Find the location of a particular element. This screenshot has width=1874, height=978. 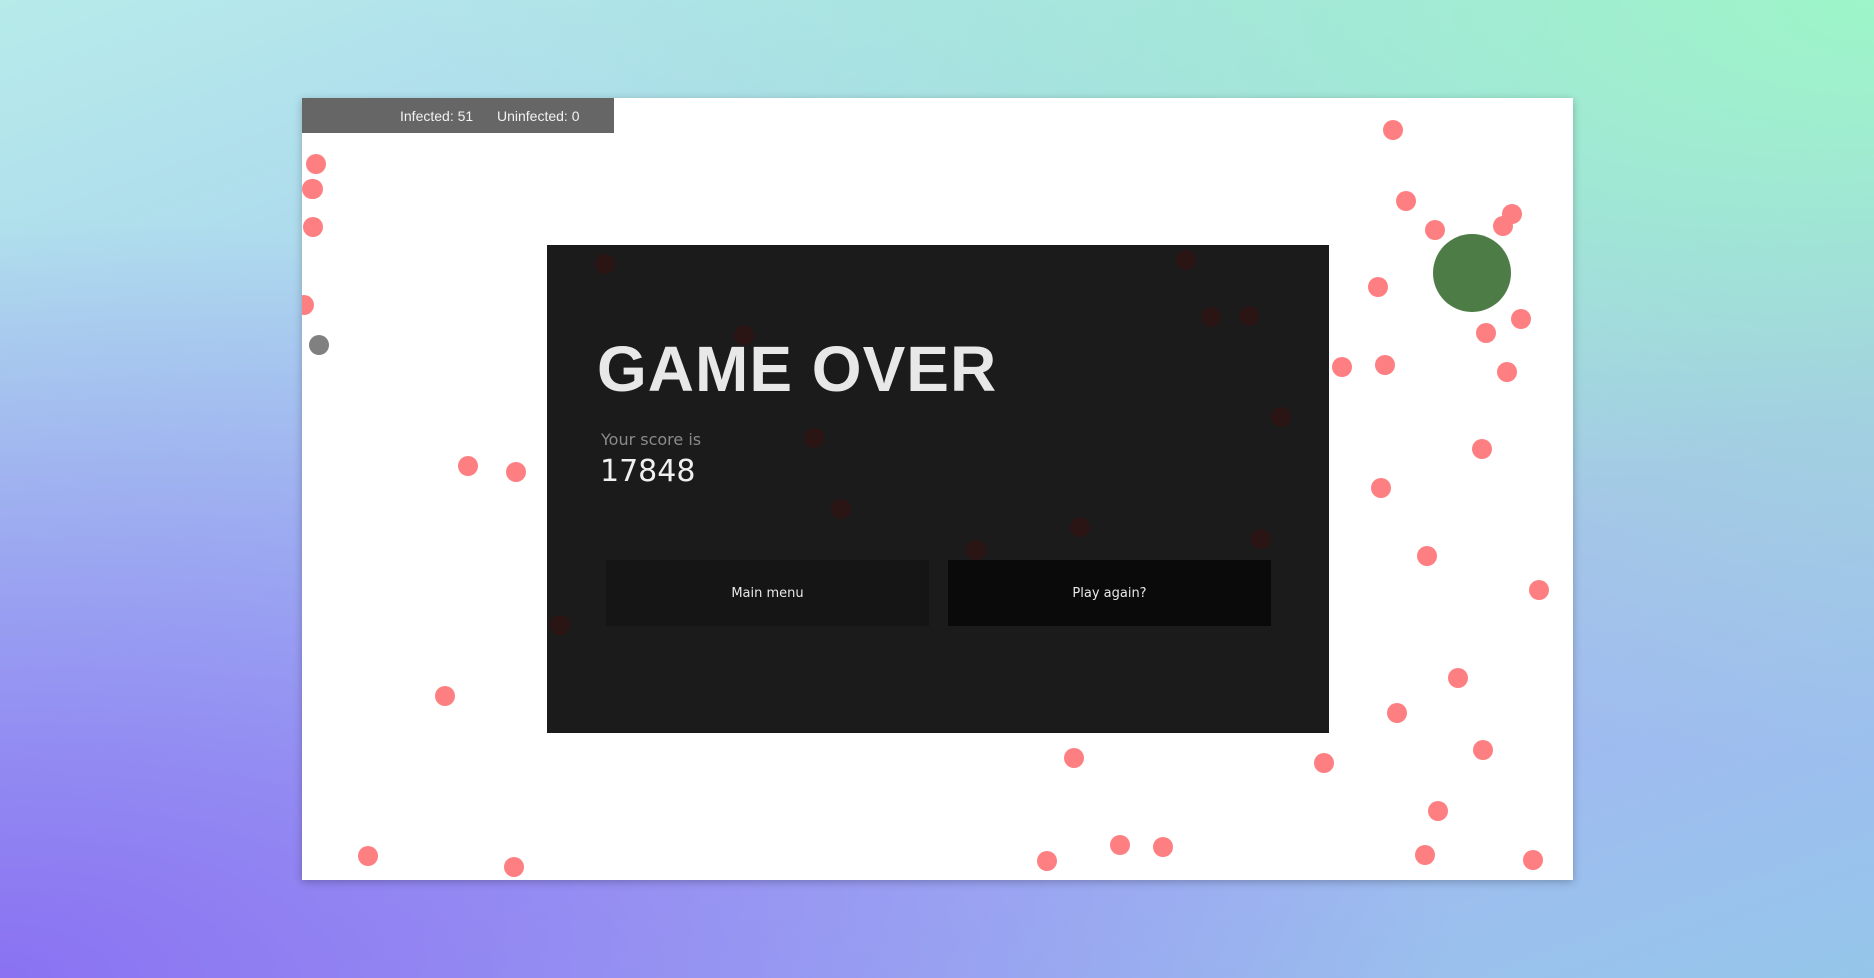

score-label: Your score is is located at coordinates (651, 439).